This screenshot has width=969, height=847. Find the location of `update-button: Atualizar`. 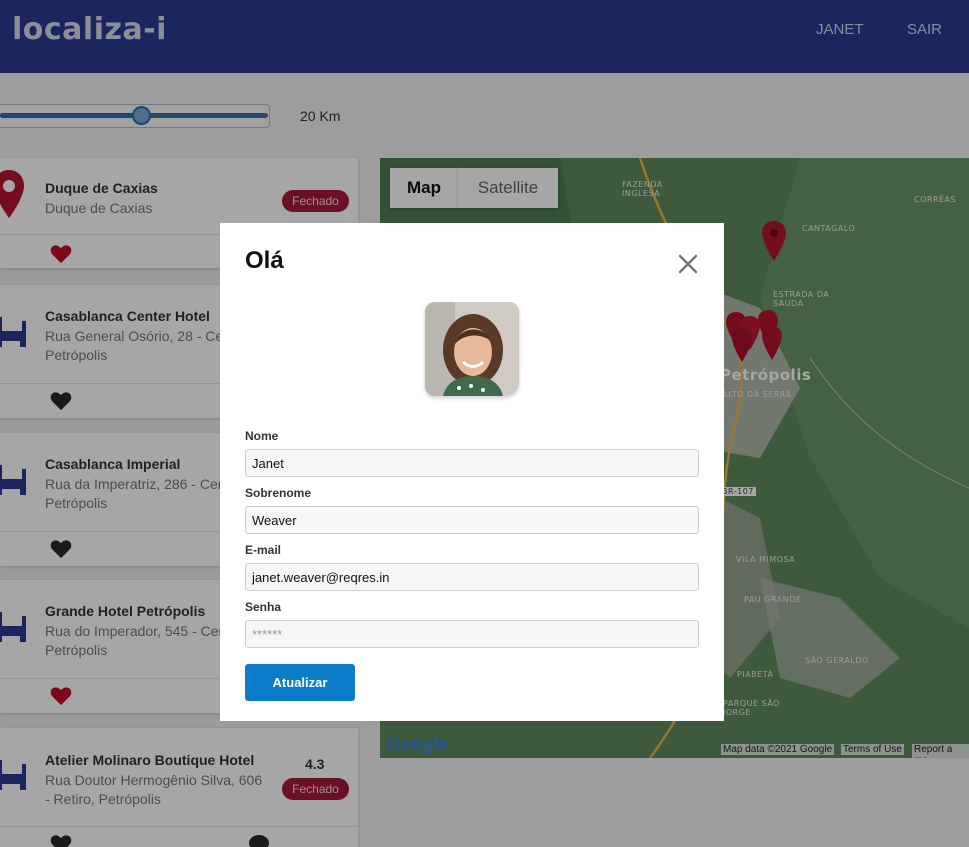

update-button: Atualizar is located at coordinates (300, 682).